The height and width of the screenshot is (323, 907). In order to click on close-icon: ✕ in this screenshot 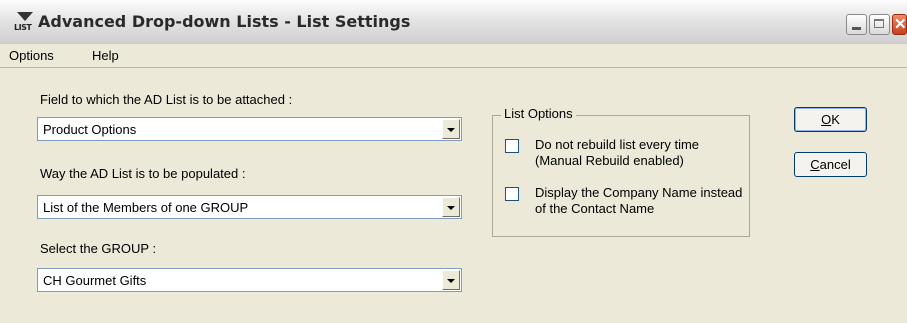, I will do `click(900, 24)`.